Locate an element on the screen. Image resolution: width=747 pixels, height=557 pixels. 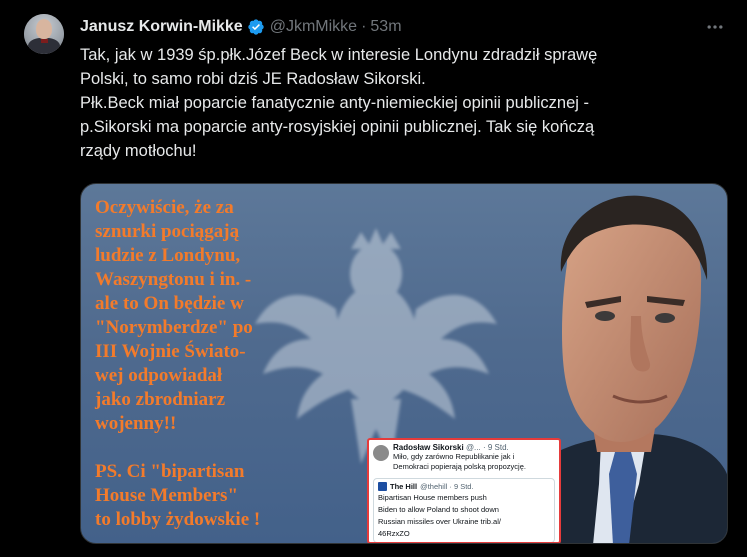
overlay-line: ludzie z Londynu, is located at coordinates (168, 255).